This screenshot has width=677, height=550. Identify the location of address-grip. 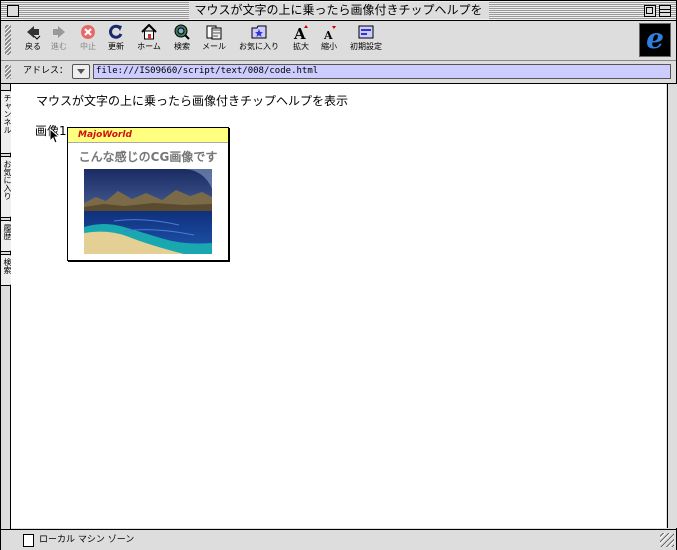
(8, 72).